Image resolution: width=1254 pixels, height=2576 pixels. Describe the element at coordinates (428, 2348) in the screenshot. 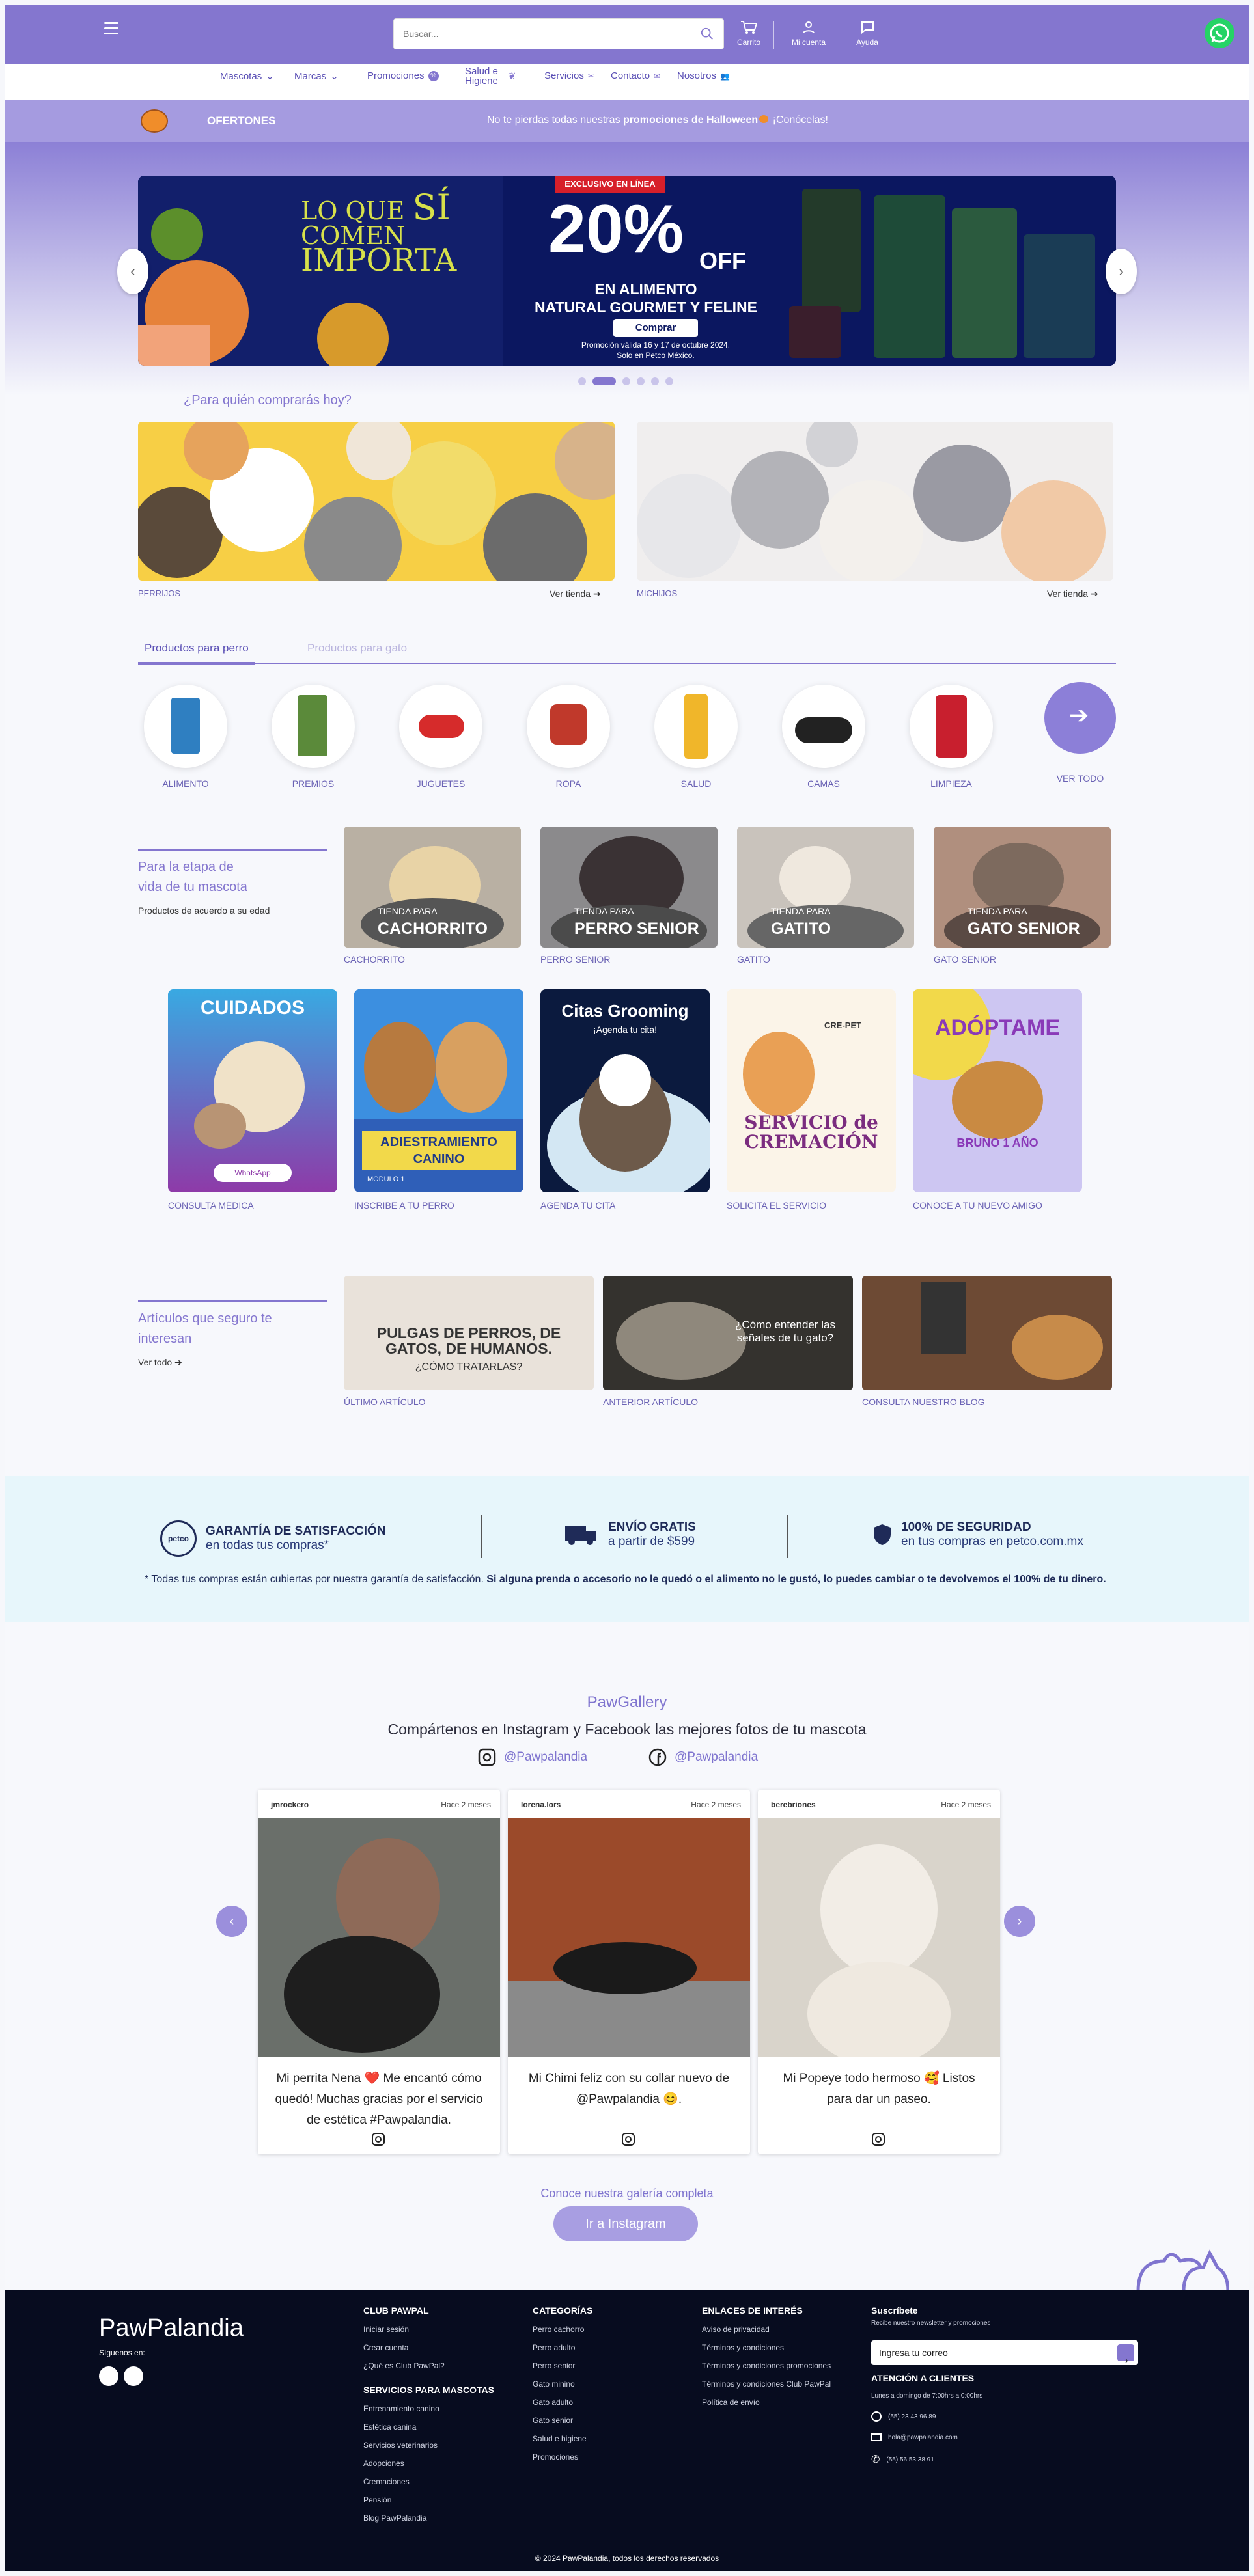

I see `footer-link: Crear cuenta` at that location.